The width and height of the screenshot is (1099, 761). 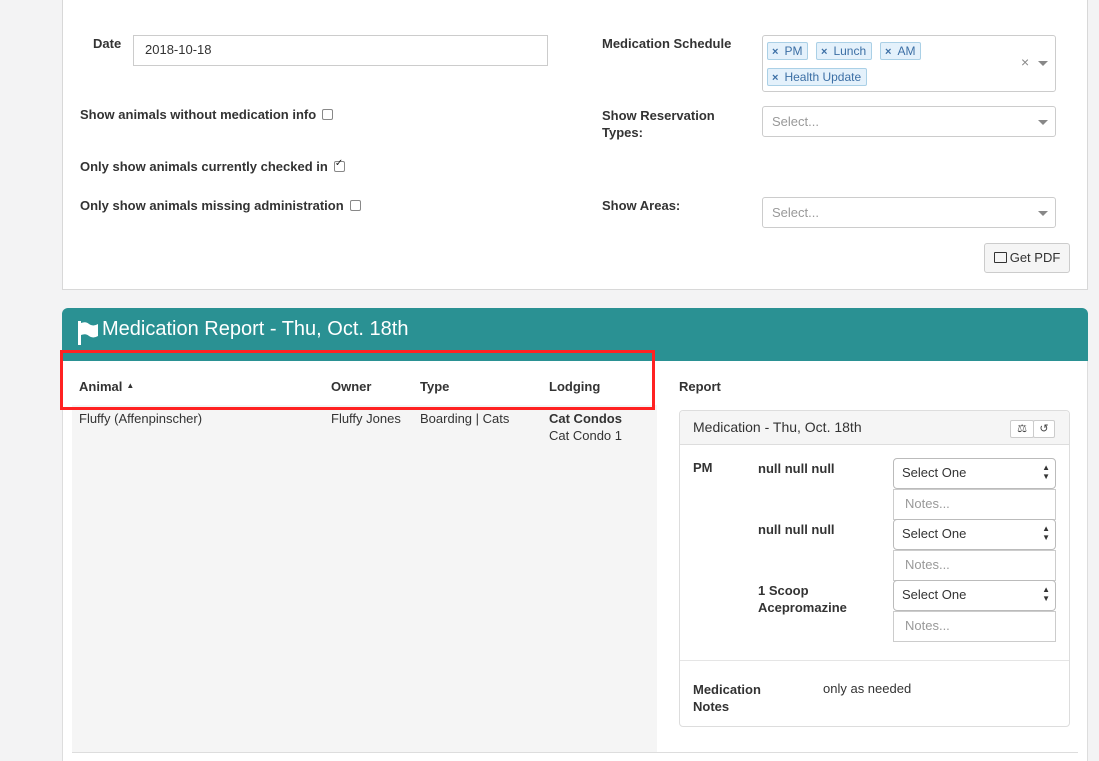 I want to click on medication-notes-label: Medication Notes, so click(x=727, y=698).